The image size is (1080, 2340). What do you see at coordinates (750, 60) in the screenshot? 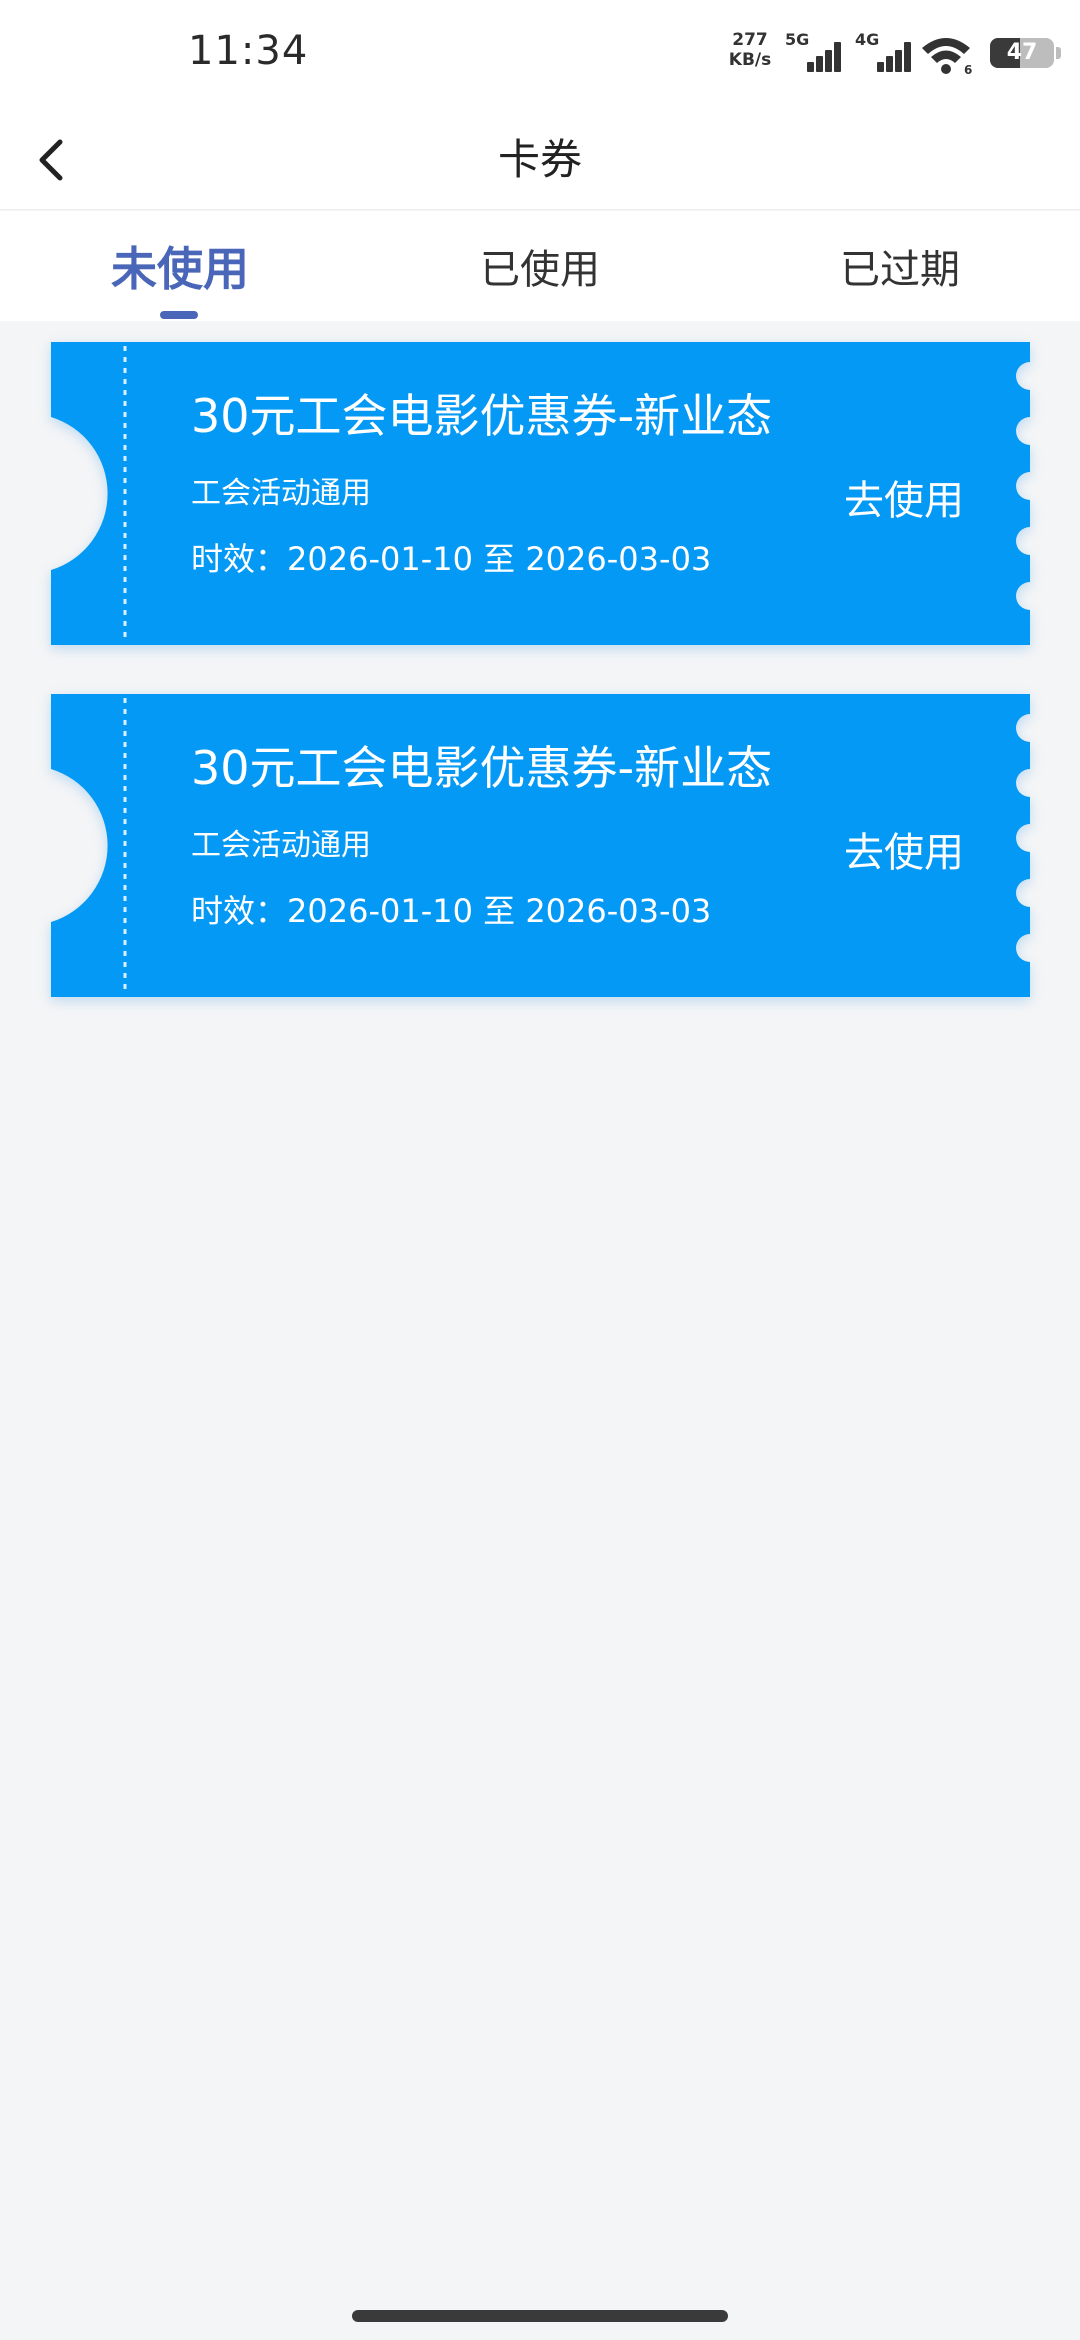
I see `network-speed-unit: KB/s` at bounding box center [750, 60].